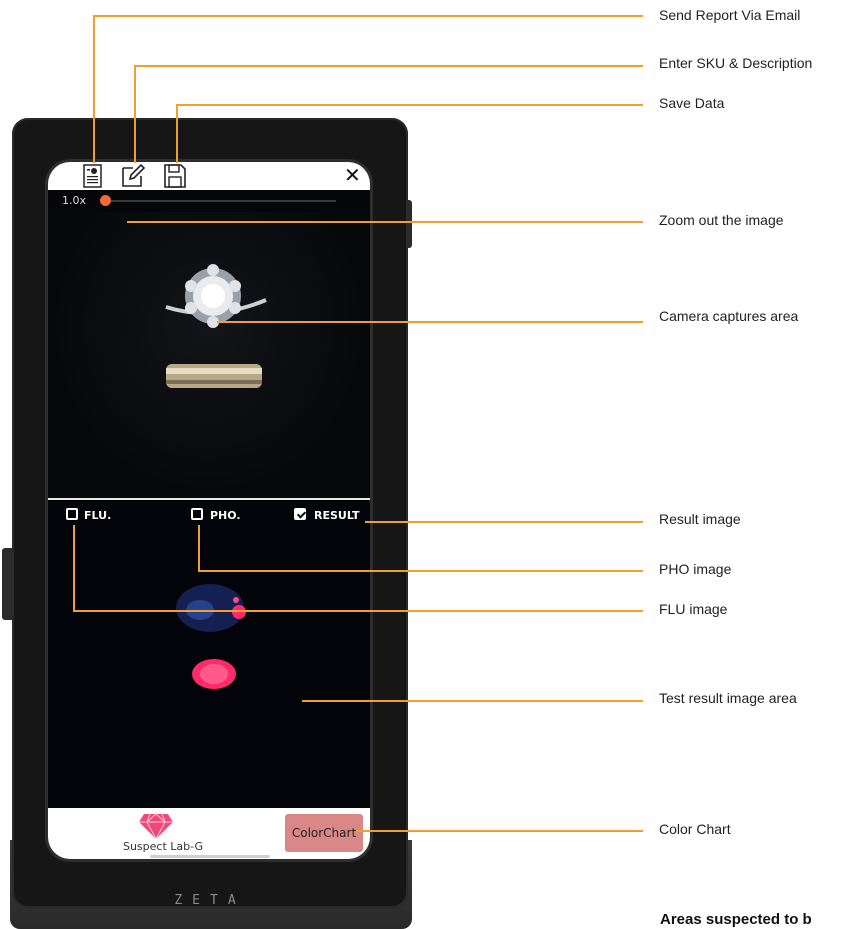 The image size is (855, 929). I want to click on app-top-bar: ✕, so click(209, 176).